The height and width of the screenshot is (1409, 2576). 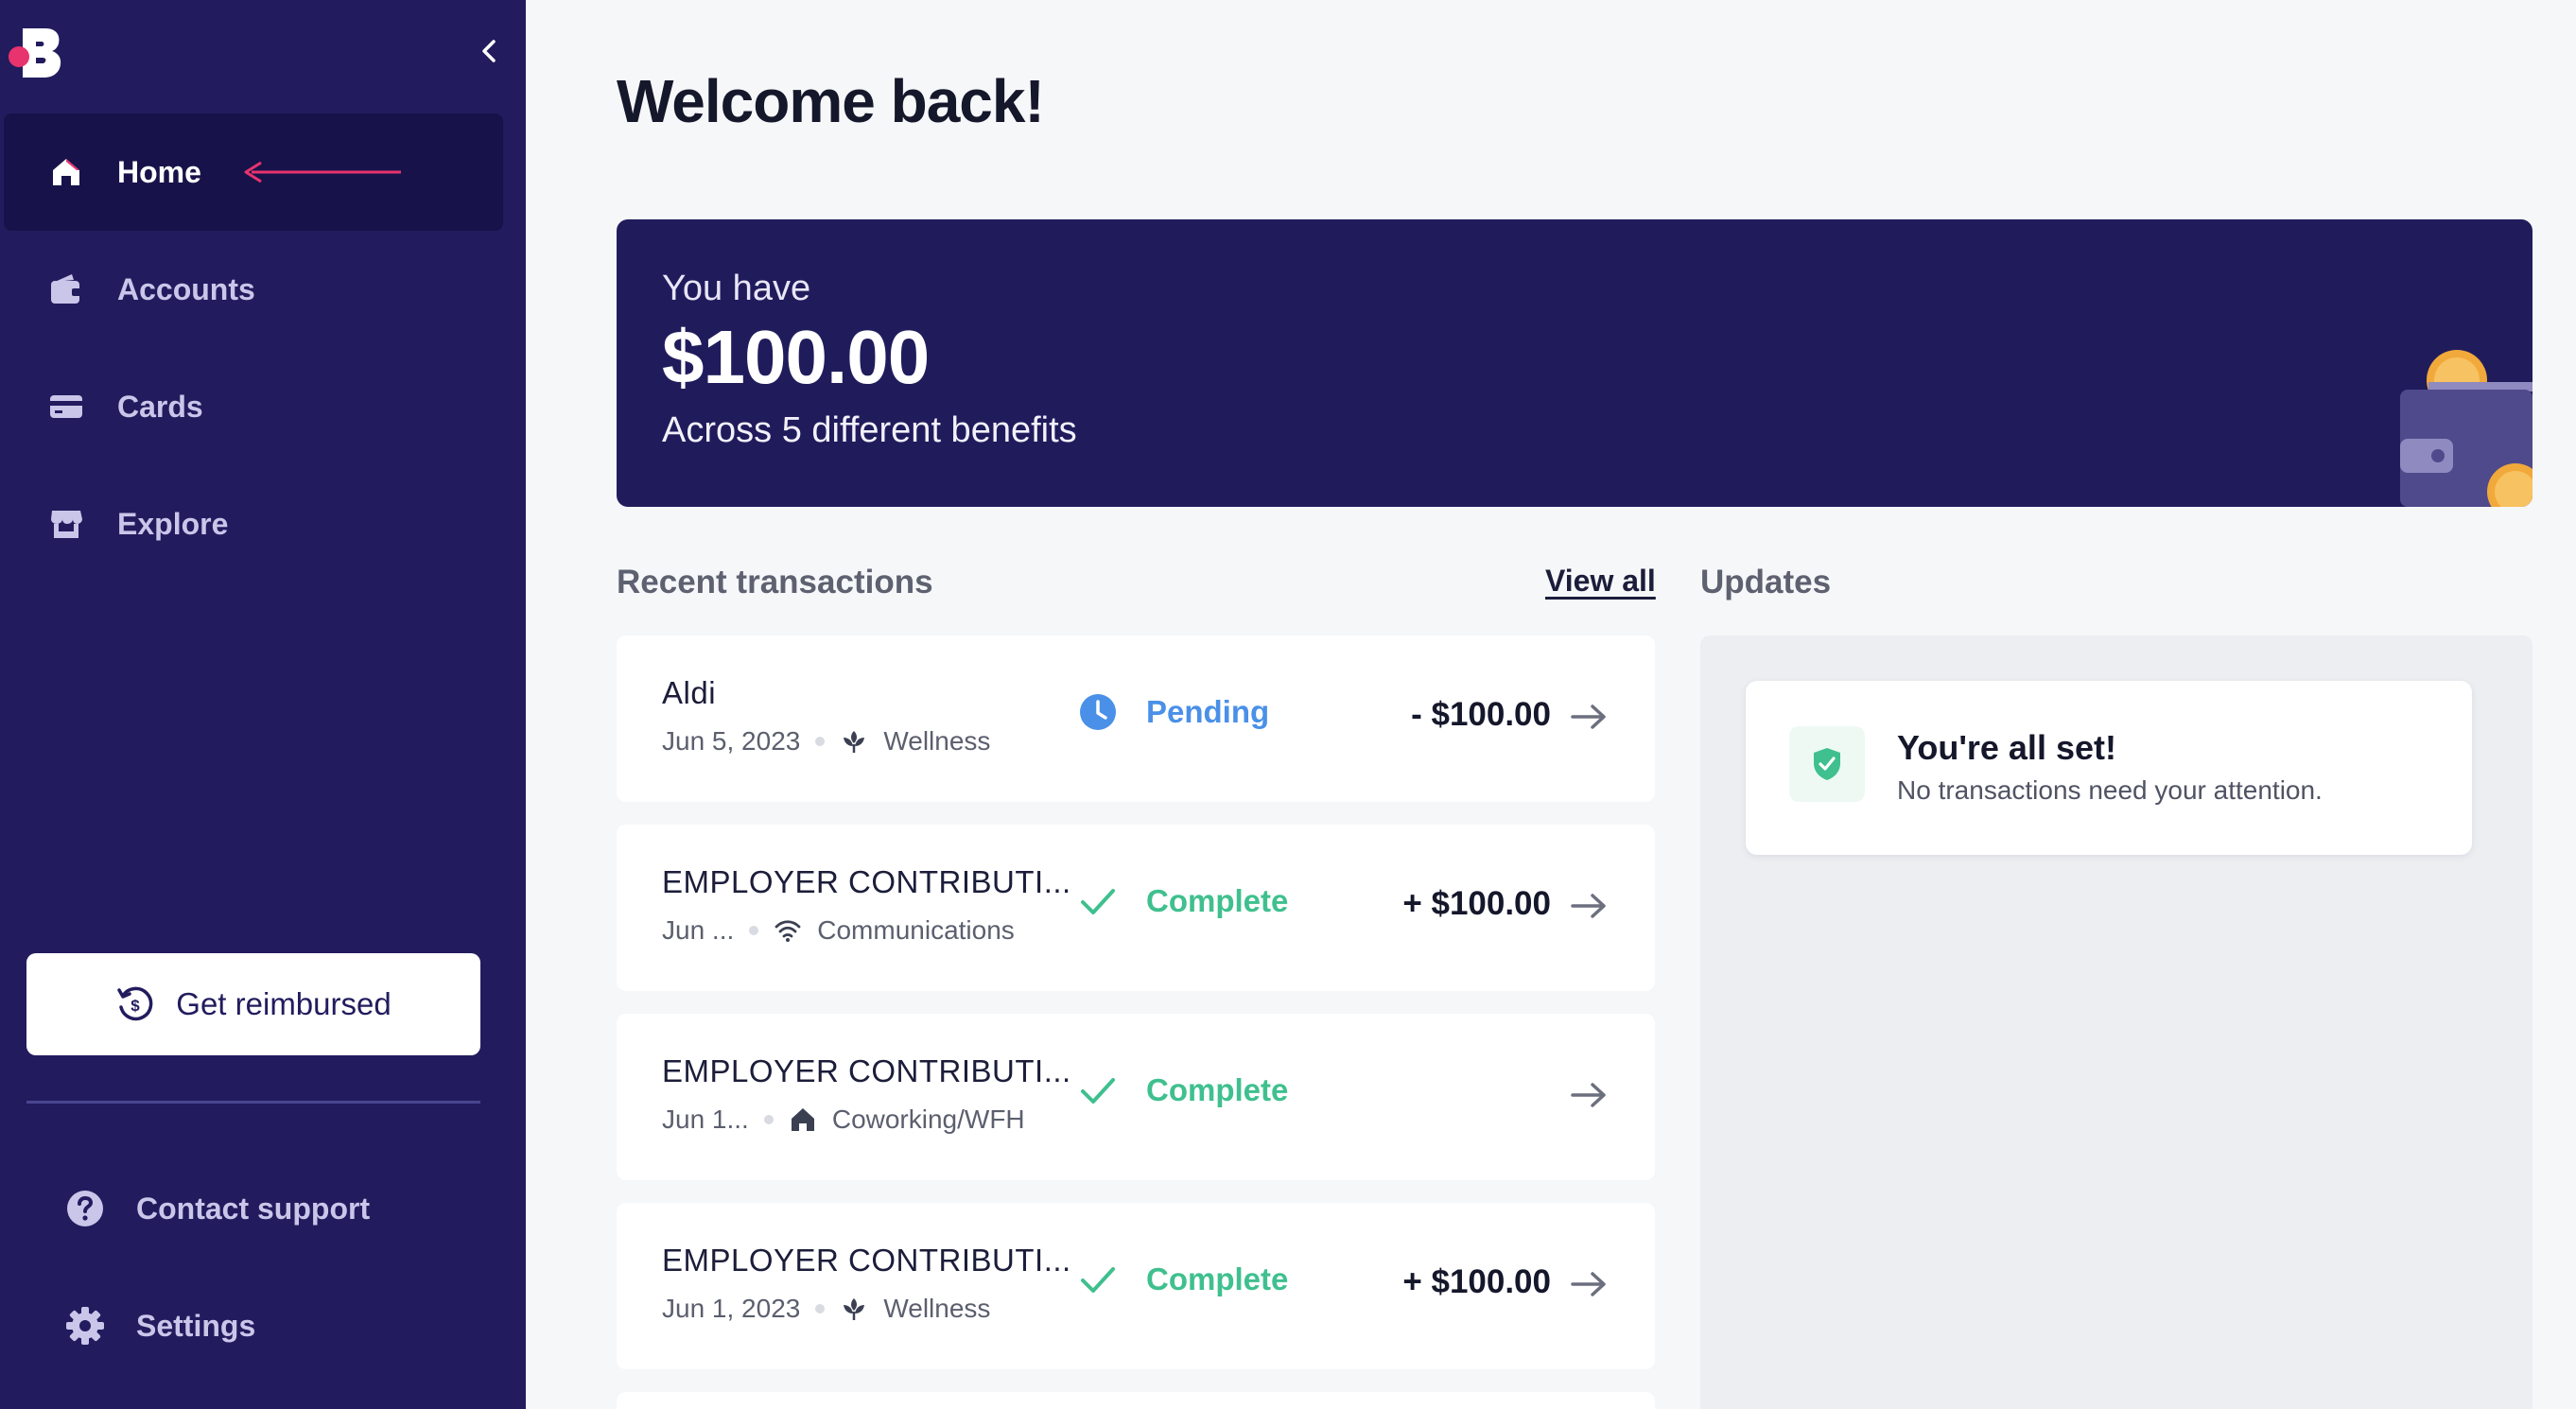 What do you see at coordinates (173, 523) in the screenshot?
I see `sidebar-item-label: Explore` at bounding box center [173, 523].